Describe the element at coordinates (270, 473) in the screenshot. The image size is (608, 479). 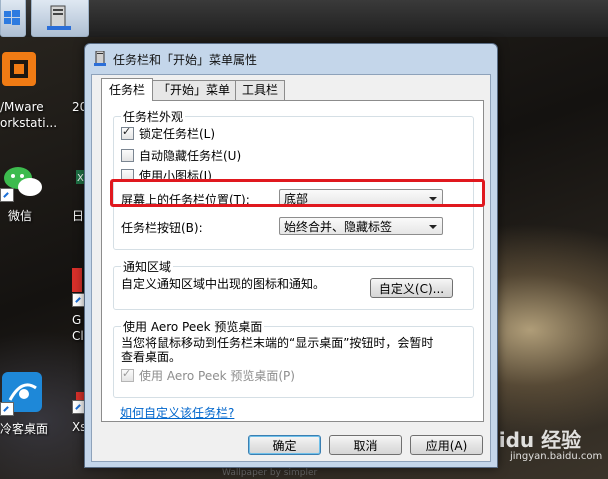
I see `wallpaper-credit: Wallpaper by simpler` at that location.